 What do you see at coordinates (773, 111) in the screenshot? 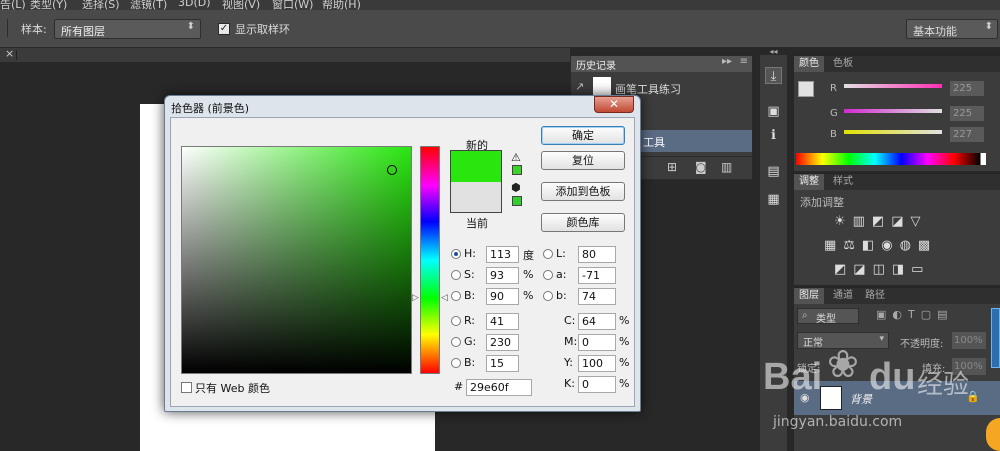
I see `brush-presets-icon: ▣` at bounding box center [773, 111].